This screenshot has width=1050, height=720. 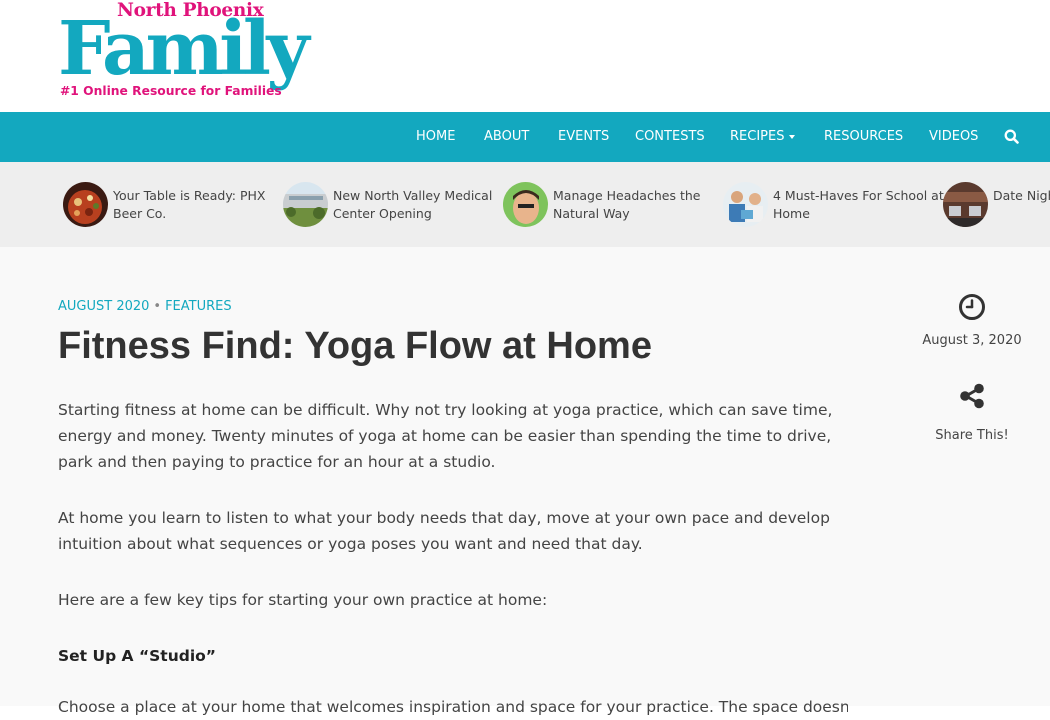 I want to click on ticker-title: Date Night: Perfect Pizza, so click(x=1021, y=195).